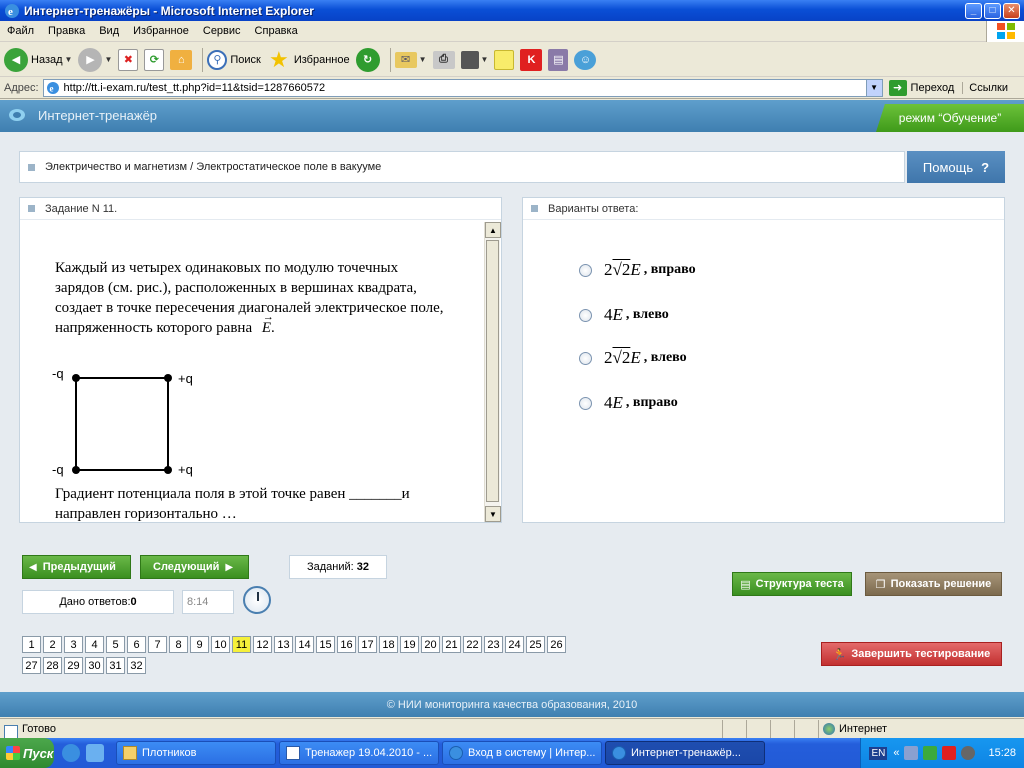 This screenshot has width=1024, height=768. What do you see at coordinates (651, 402) in the screenshot?
I see `answer-direction: , вправо` at bounding box center [651, 402].